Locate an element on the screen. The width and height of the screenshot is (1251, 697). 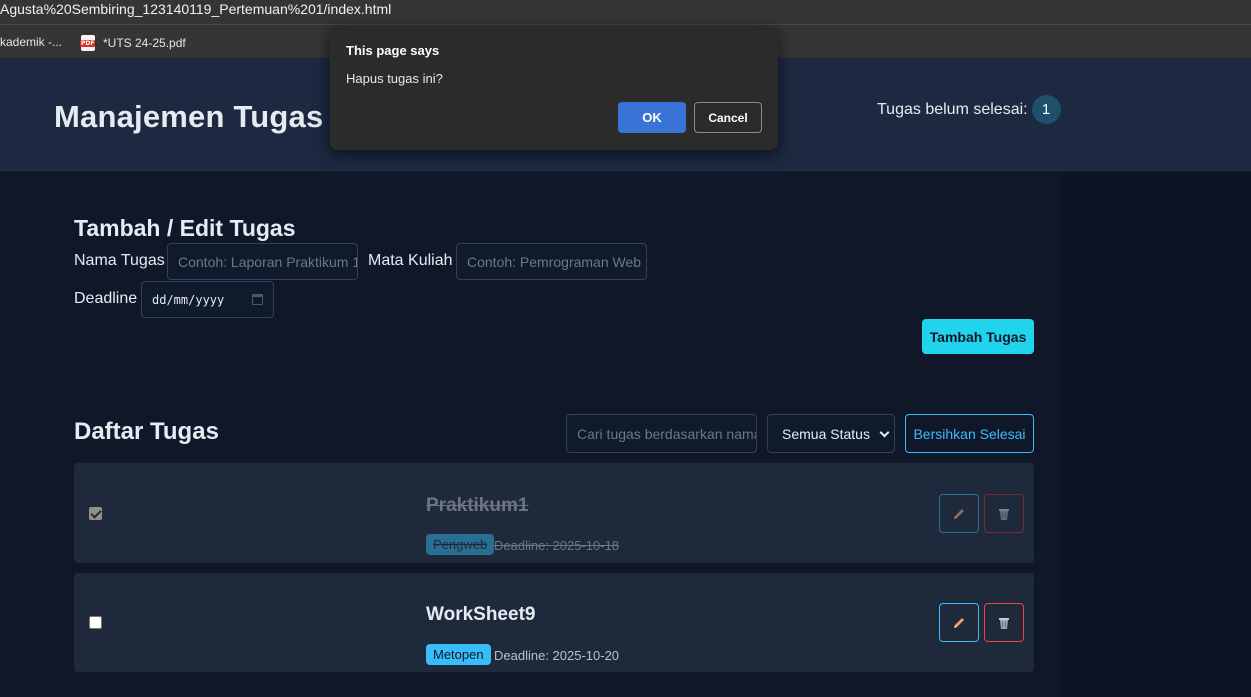
ok-button: OK is located at coordinates (652, 117).